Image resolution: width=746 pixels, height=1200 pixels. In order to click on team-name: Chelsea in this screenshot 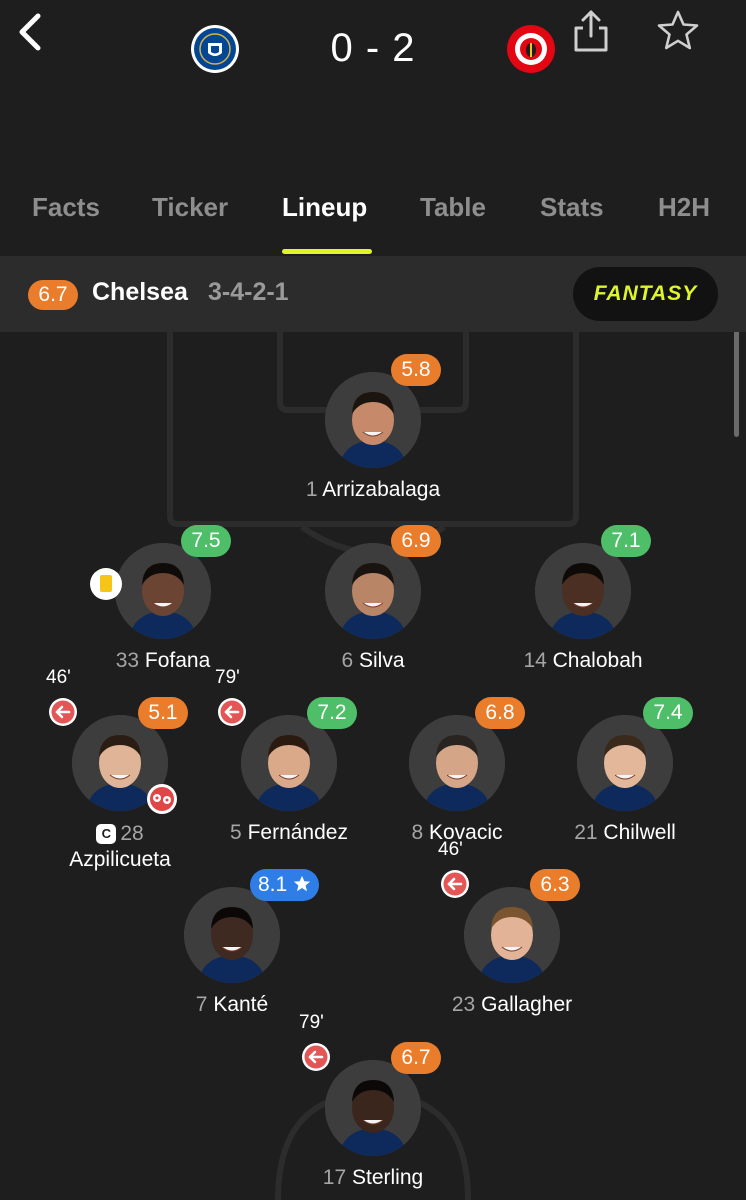, I will do `click(140, 292)`.